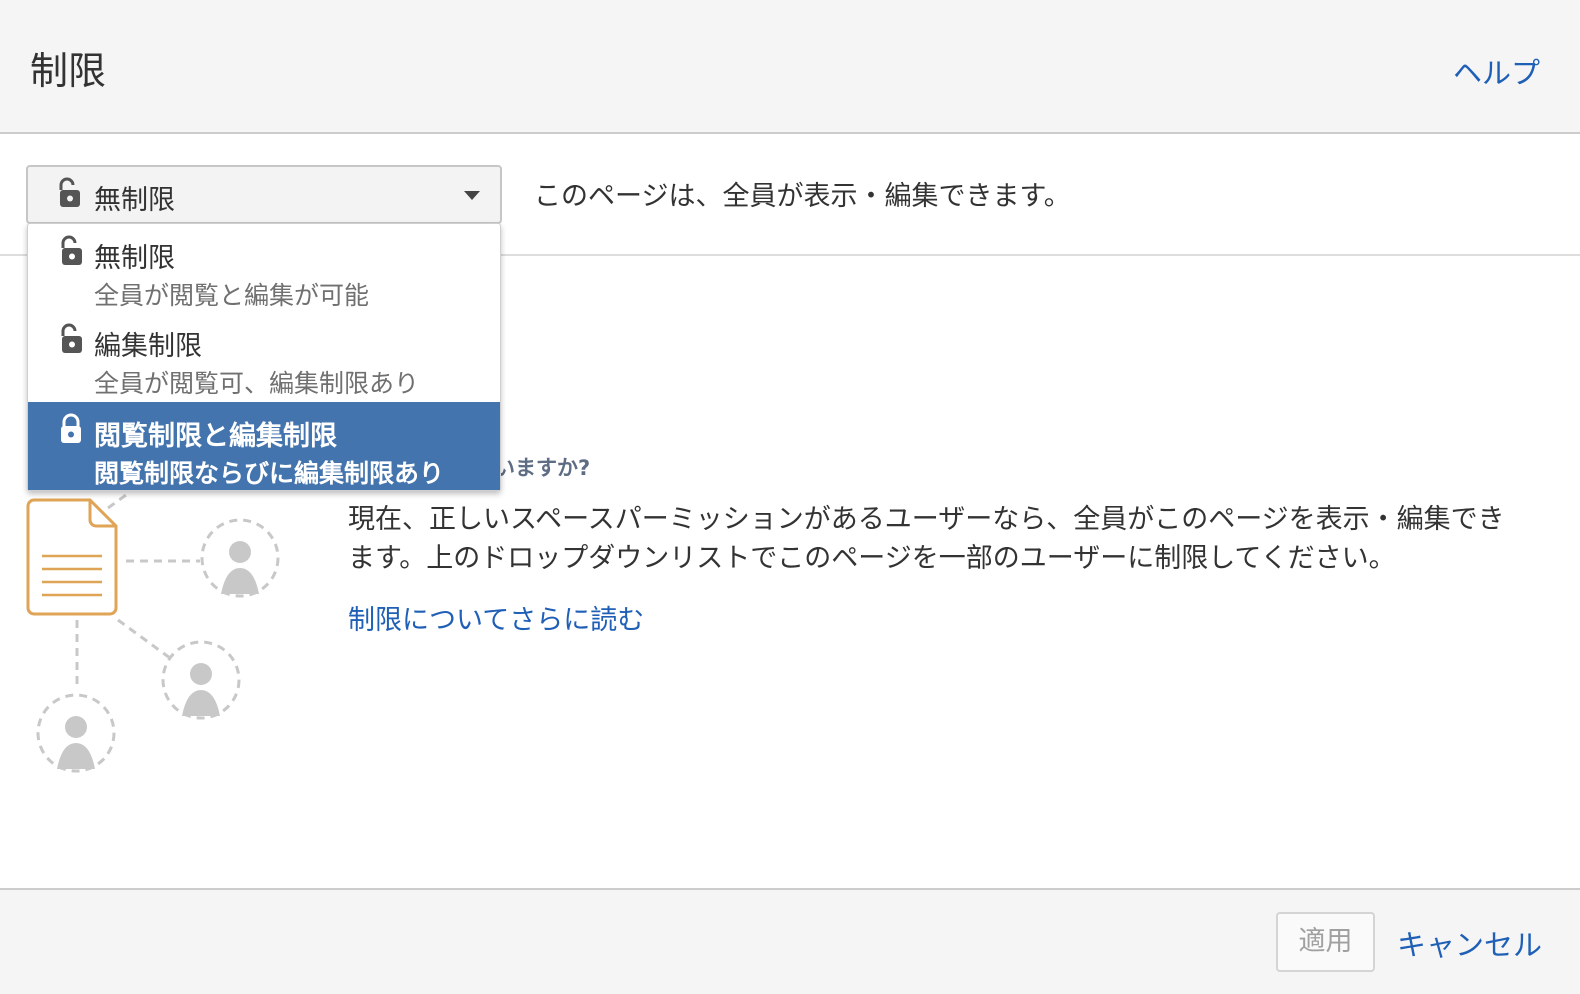  Describe the element at coordinates (72, 557) in the screenshot. I see `document-icon` at that location.